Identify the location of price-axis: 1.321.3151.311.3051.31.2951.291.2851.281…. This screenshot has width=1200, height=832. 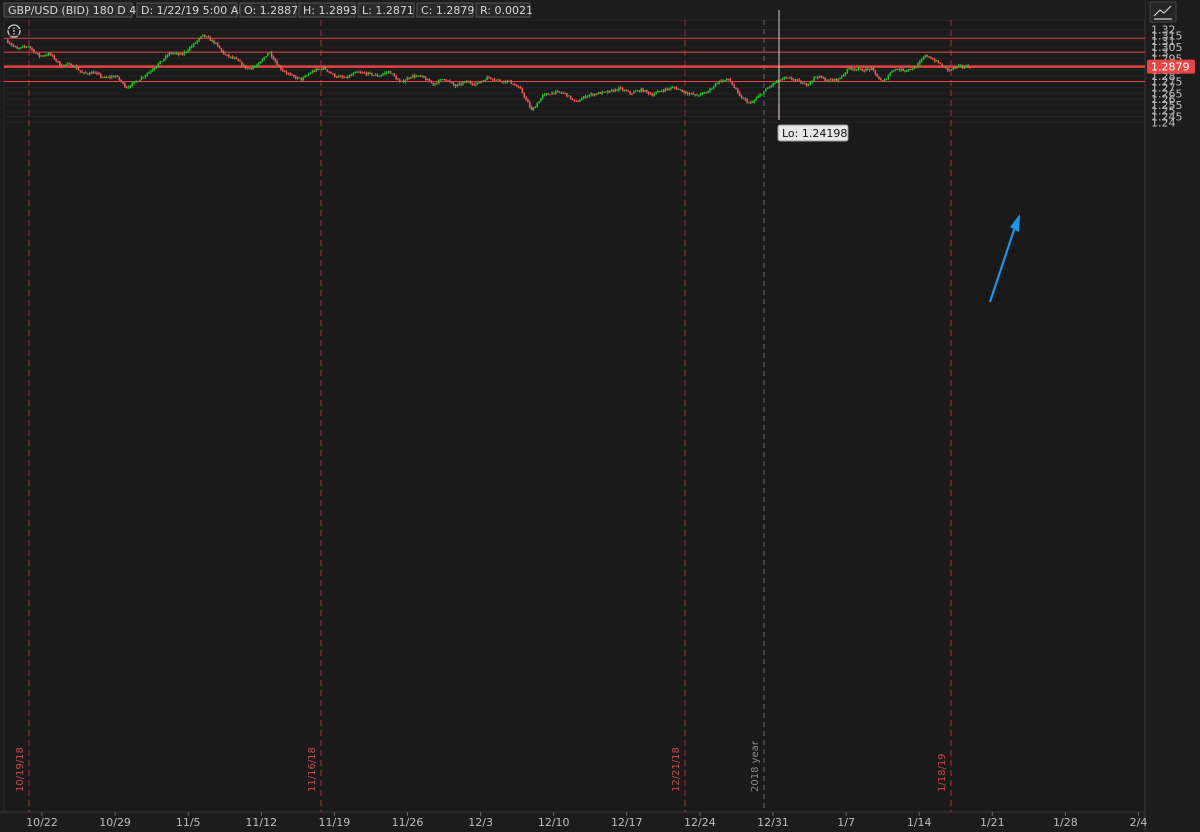
(1167, 77).